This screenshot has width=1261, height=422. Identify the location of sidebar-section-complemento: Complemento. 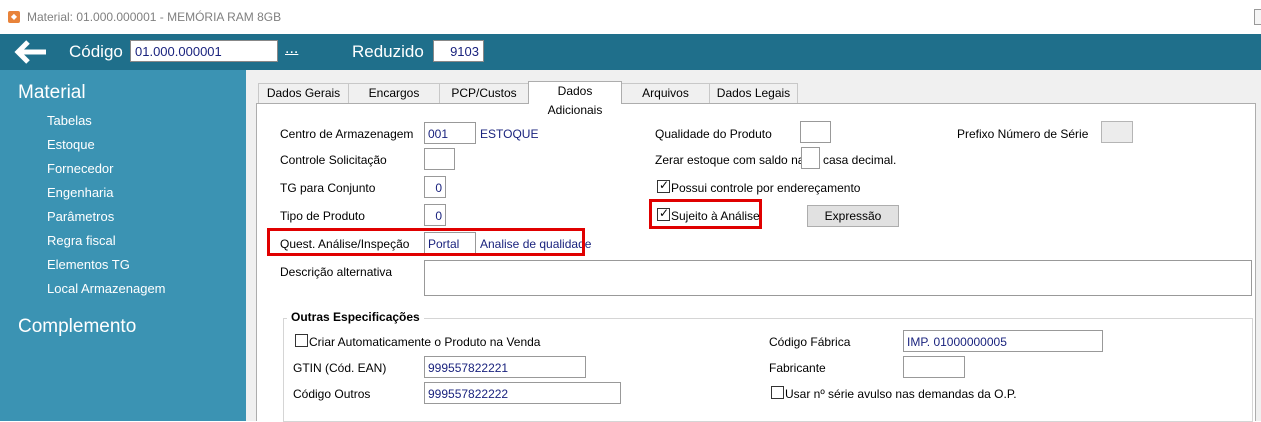
(77, 327).